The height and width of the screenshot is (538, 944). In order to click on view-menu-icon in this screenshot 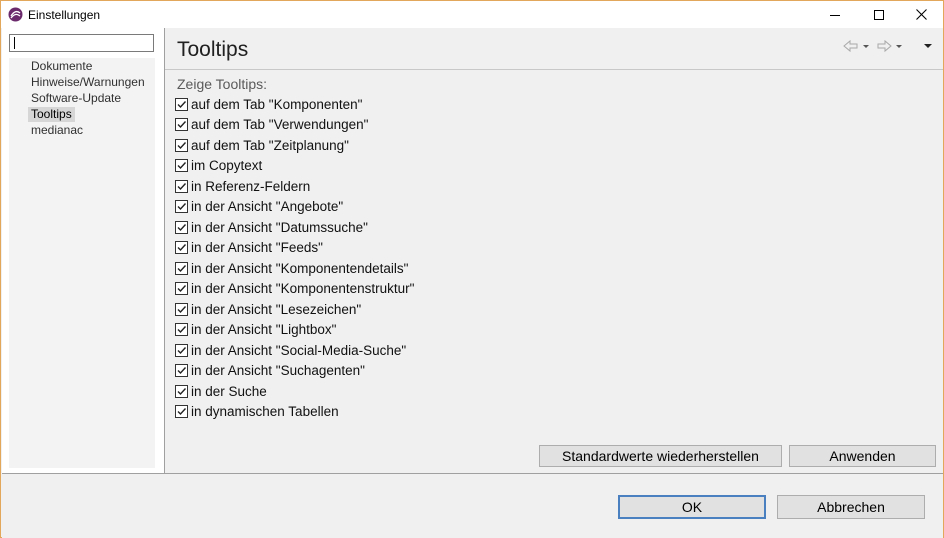, I will do `click(928, 46)`.